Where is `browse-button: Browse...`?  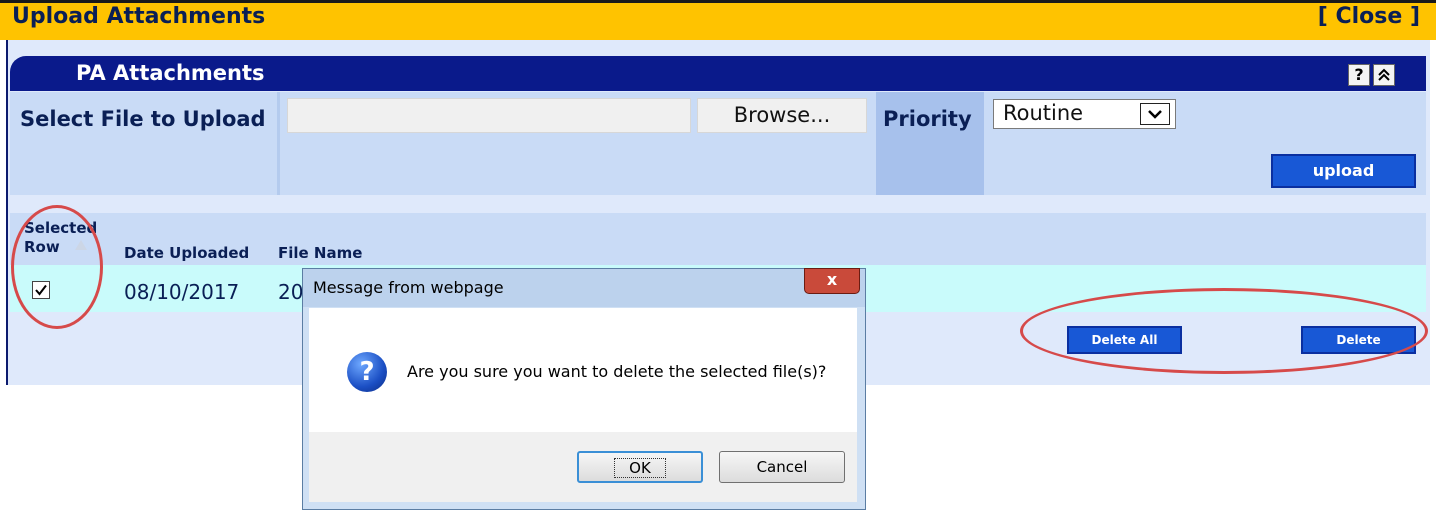
browse-button: Browse... is located at coordinates (782, 115).